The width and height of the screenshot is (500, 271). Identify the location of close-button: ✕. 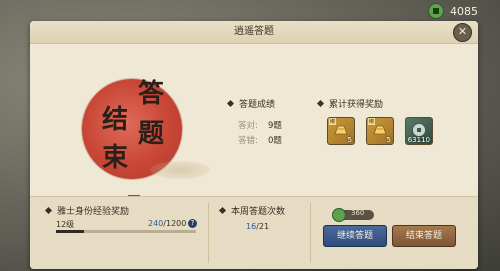
(462, 32).